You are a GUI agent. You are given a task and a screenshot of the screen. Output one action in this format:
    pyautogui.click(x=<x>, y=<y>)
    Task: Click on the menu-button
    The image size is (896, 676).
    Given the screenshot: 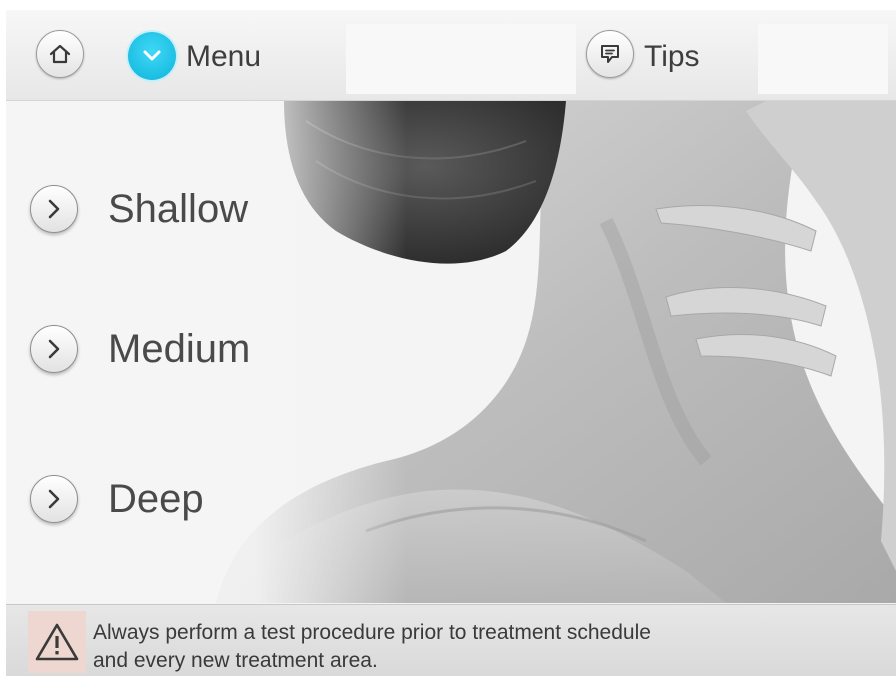 What is the action you would take?
    pyautogui.click(x=152, y=56)
    